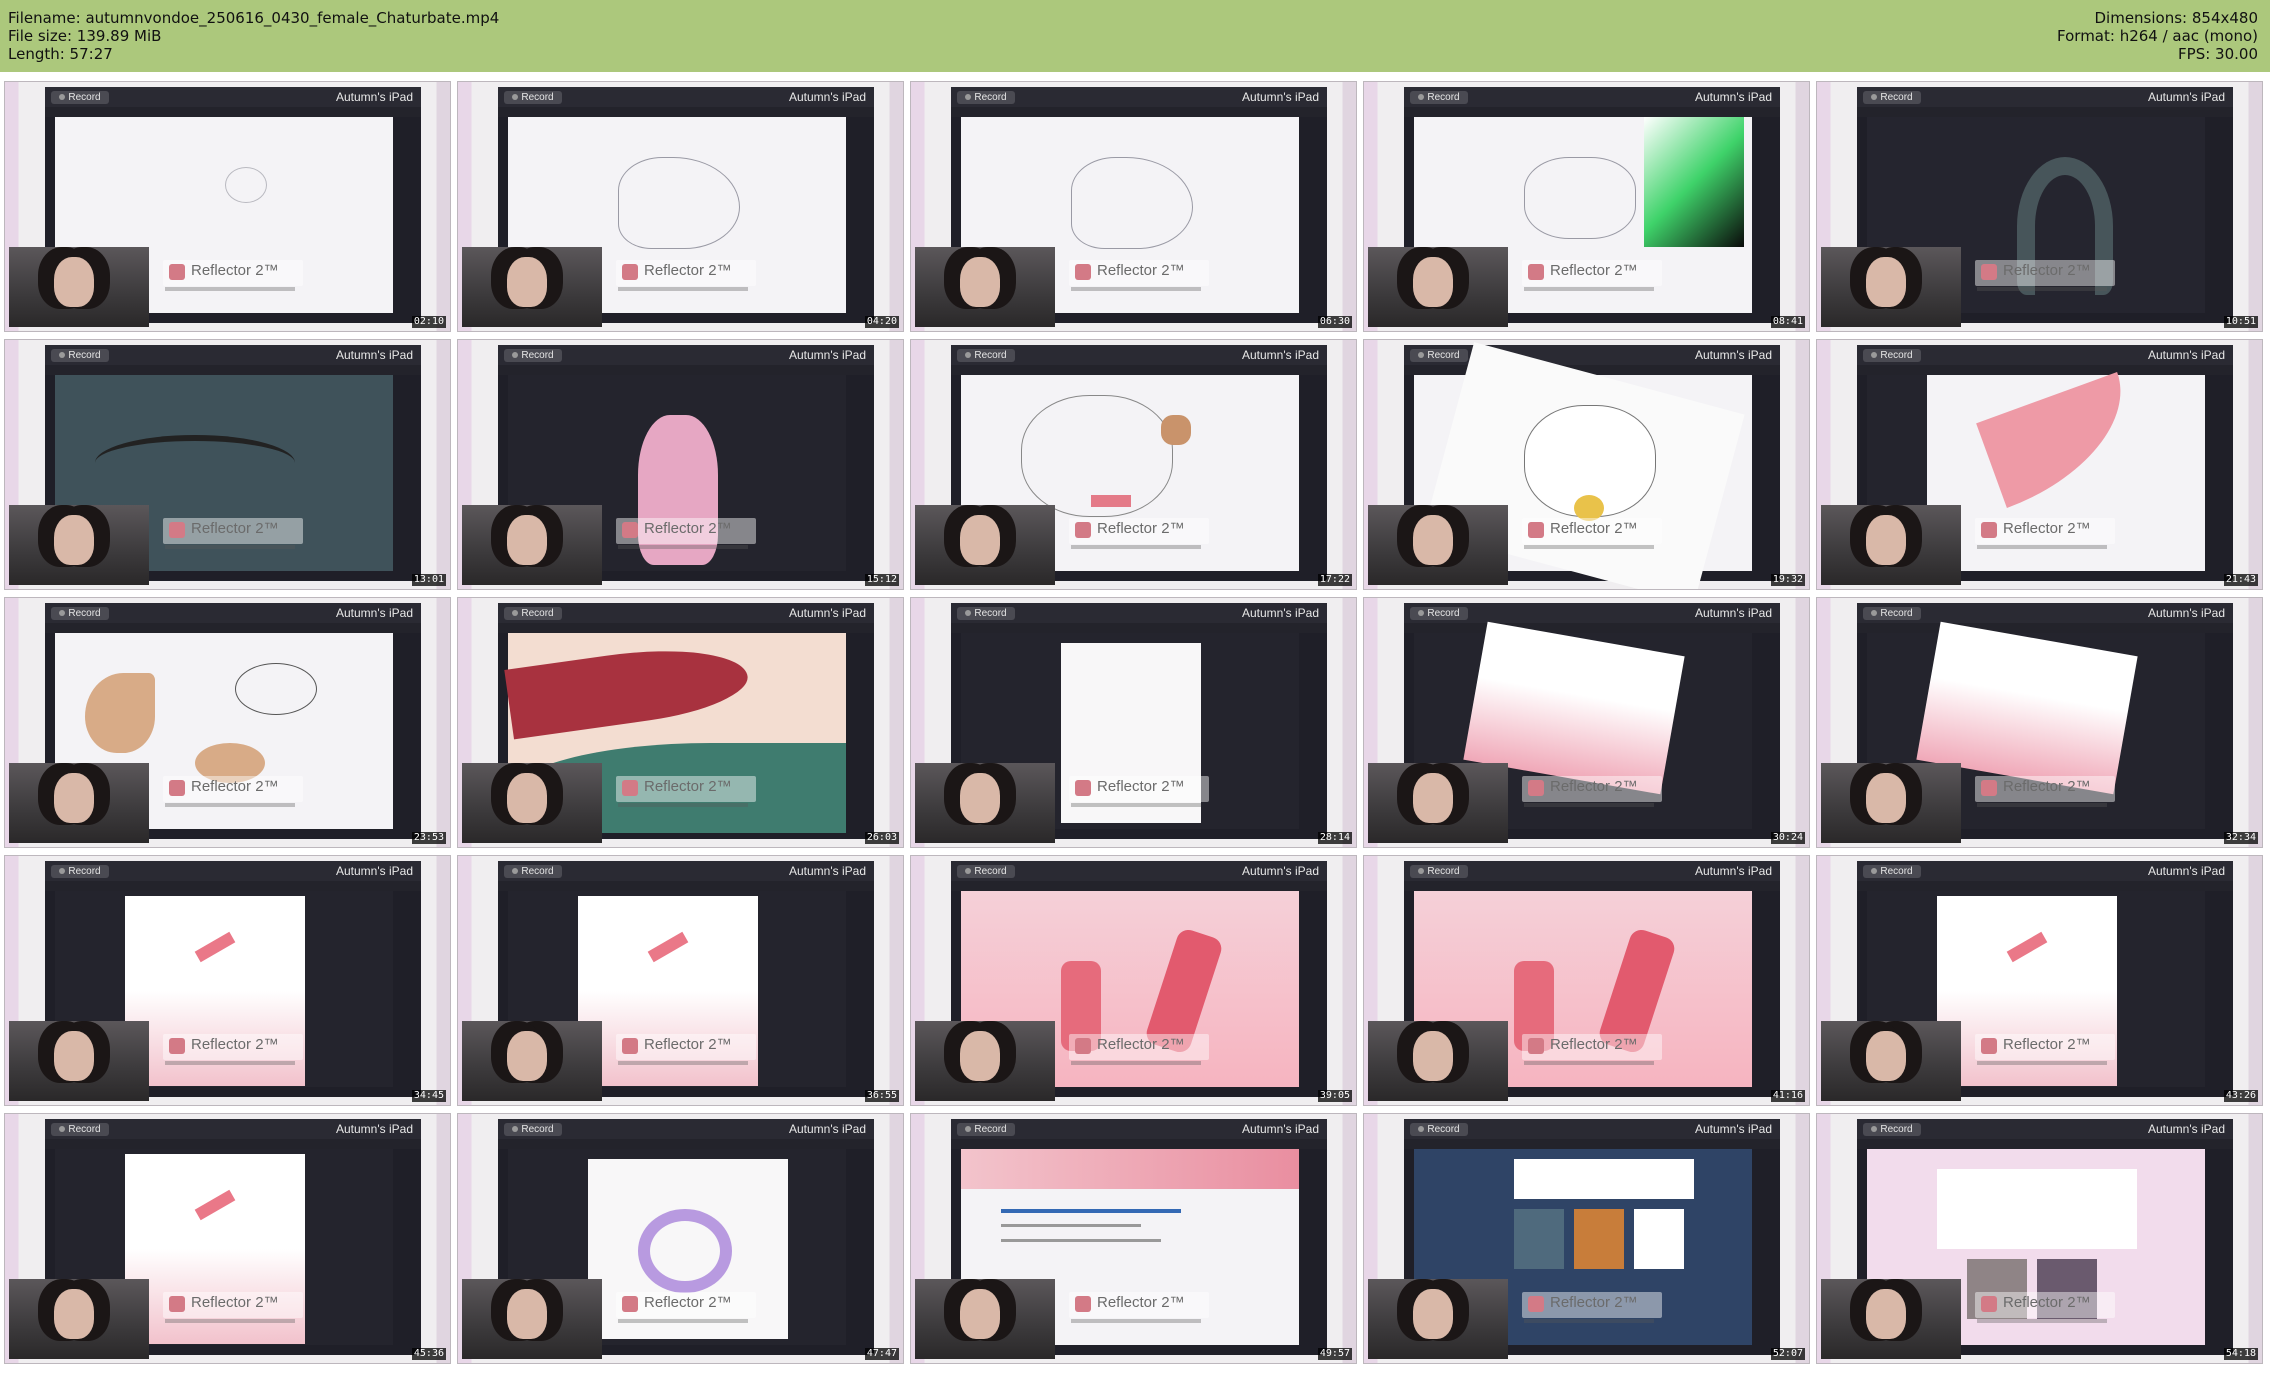 This screenshot has height=1373, width=2270. I want to click on thumbnail: Record Autumn's iPad Reflector 2™ 30:24, so click(1586, 722).